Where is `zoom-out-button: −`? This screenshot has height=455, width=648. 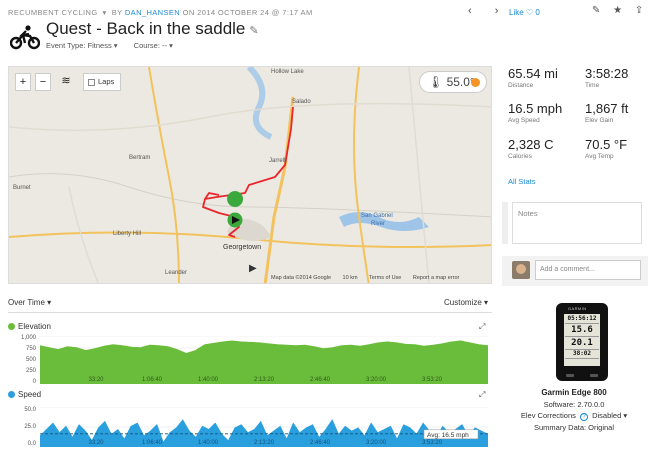 zoom-out-button: − is located at coordinates (43, 82).